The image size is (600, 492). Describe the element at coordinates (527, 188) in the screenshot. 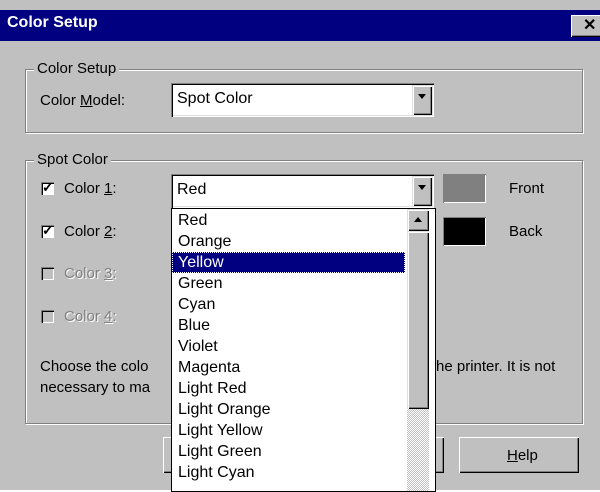

I see `color-1-side-label: Front` at that location.